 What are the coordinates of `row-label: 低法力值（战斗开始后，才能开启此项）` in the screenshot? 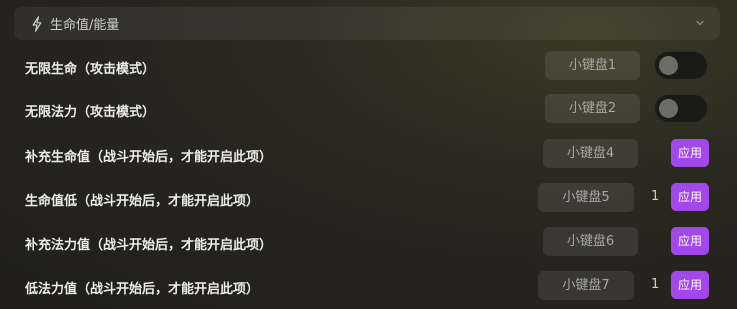 It's located at (142, 289).